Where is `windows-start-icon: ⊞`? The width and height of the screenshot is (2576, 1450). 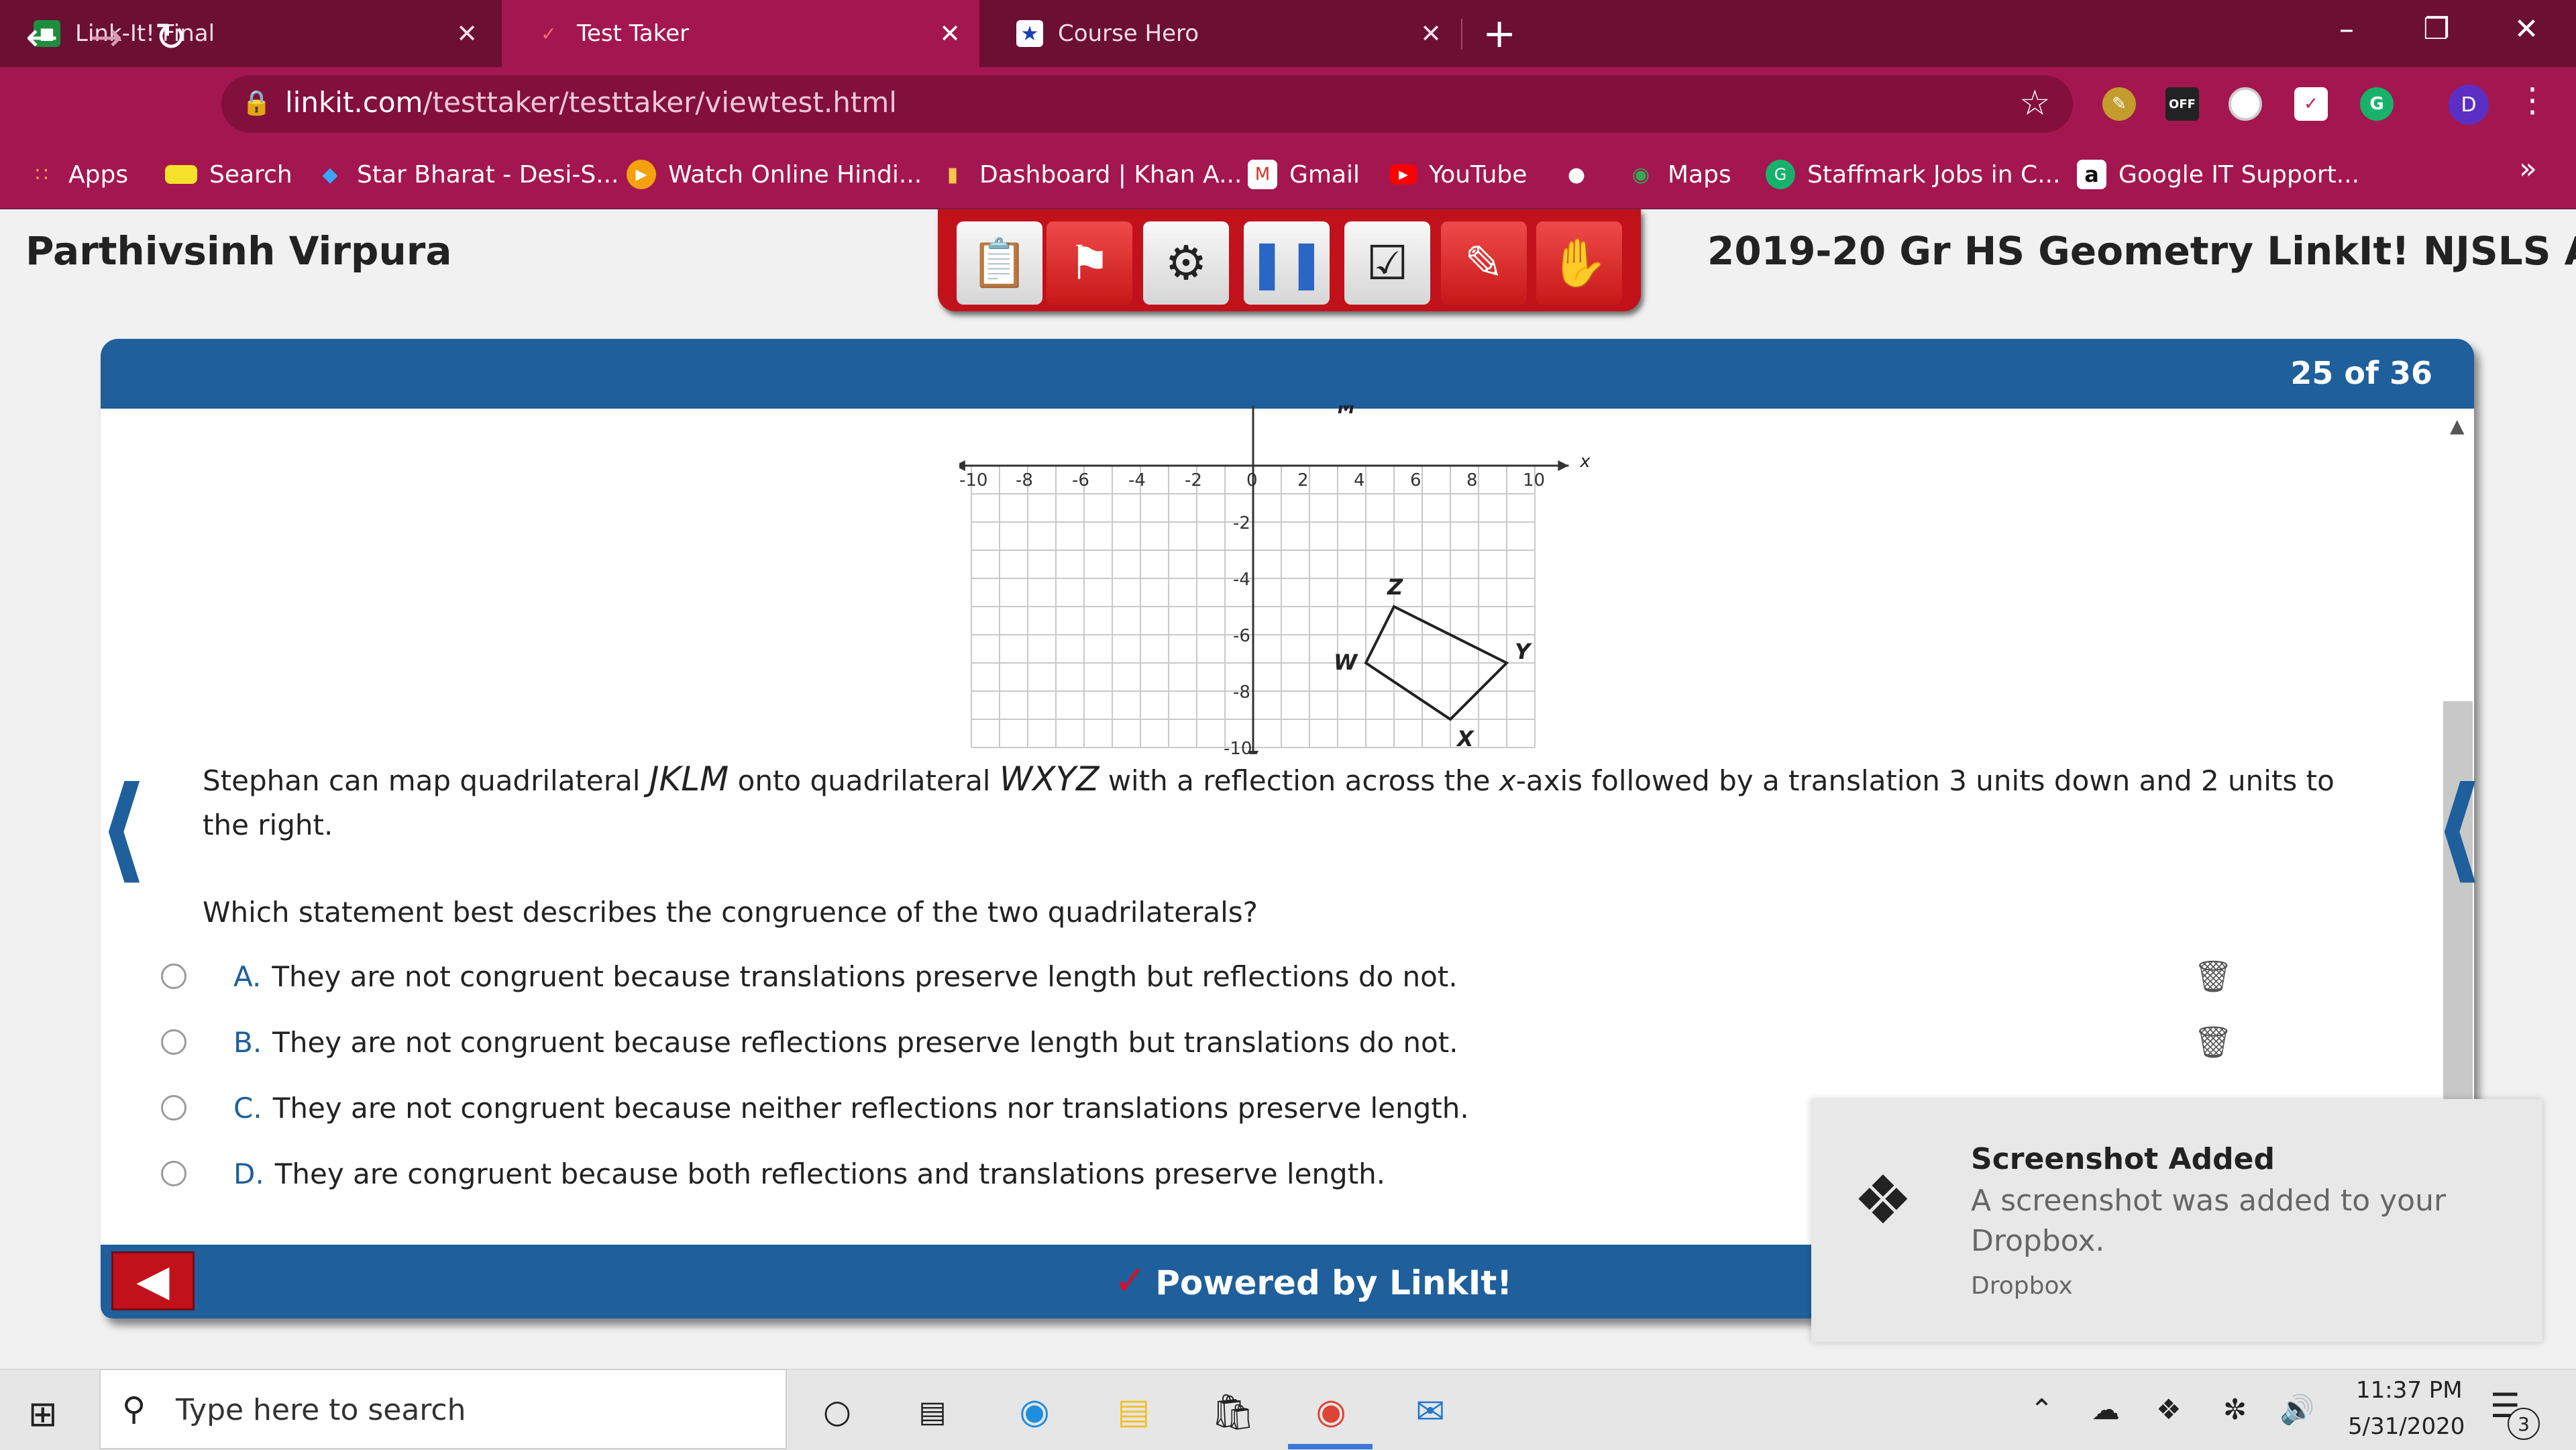
windows-start-icon: ⊞ is located at coordinates (43, 1414).